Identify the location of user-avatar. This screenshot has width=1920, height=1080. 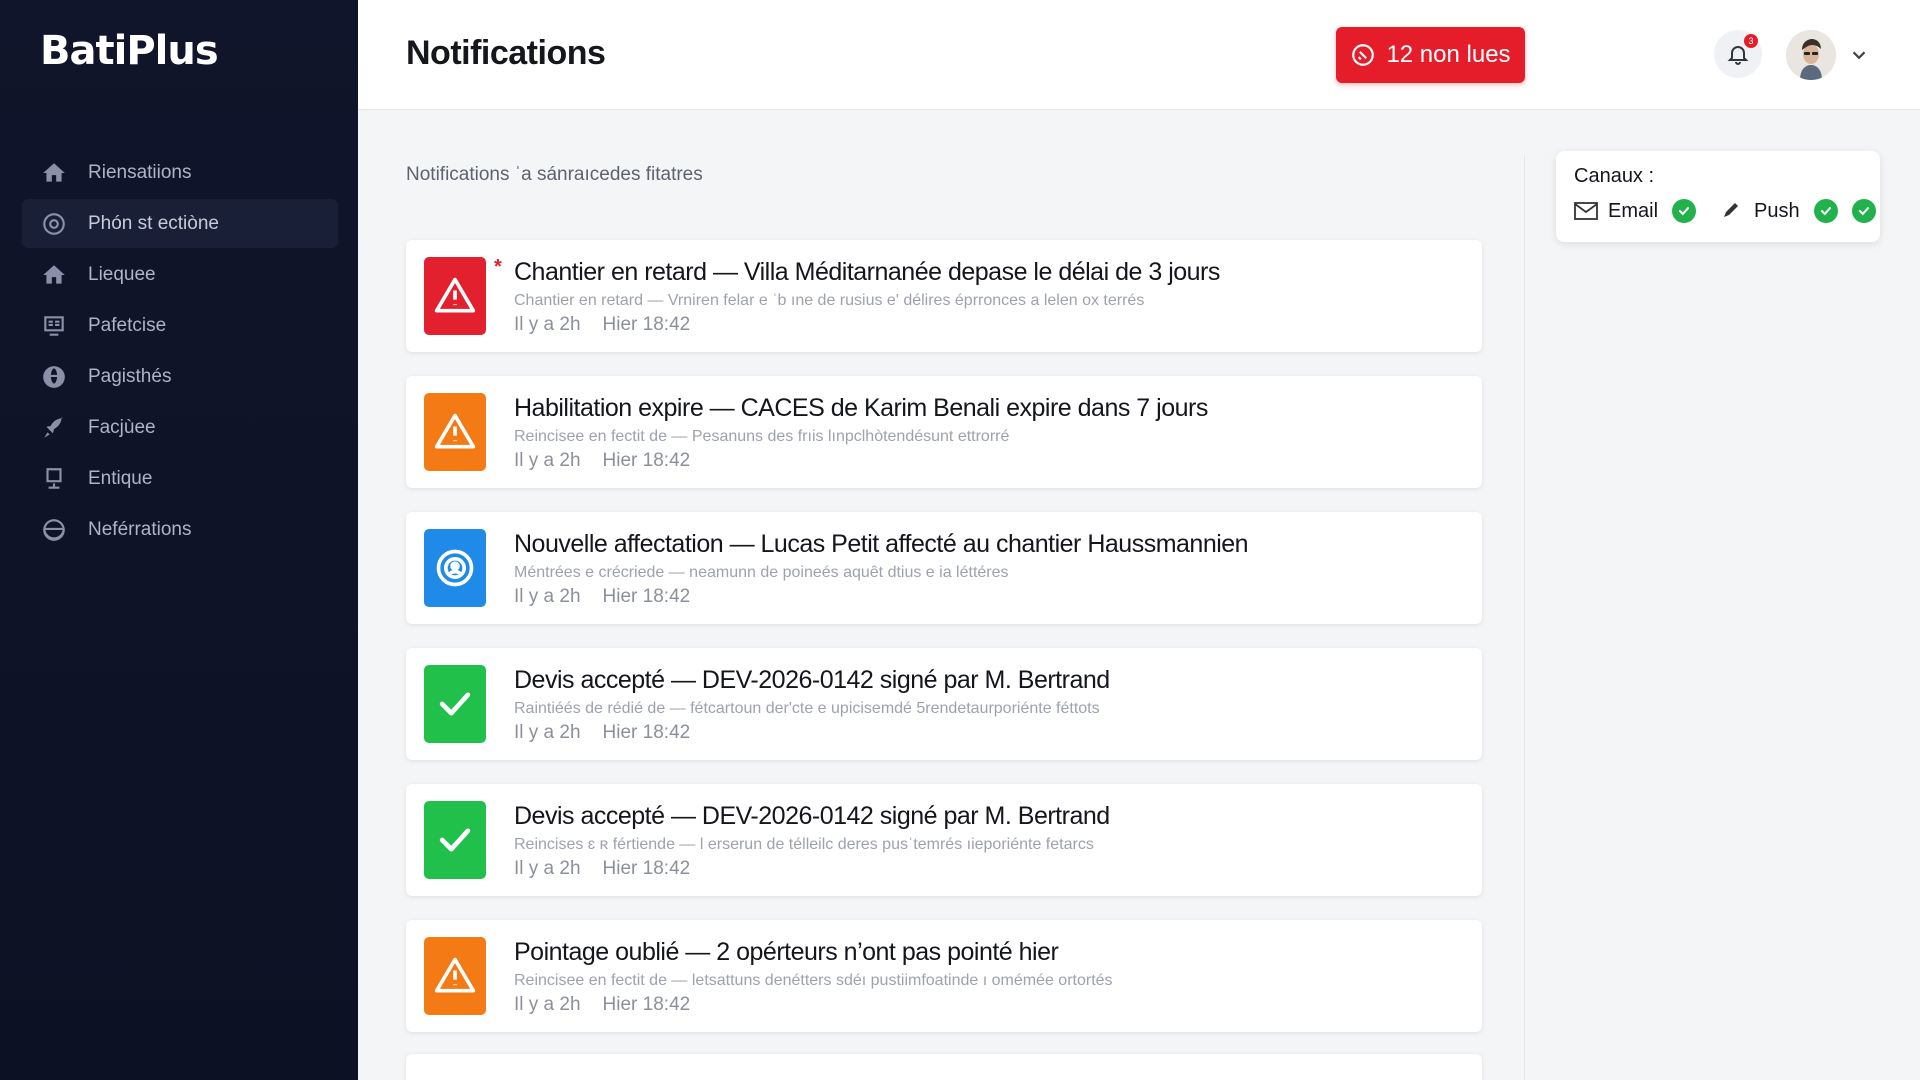
(1811, 55).